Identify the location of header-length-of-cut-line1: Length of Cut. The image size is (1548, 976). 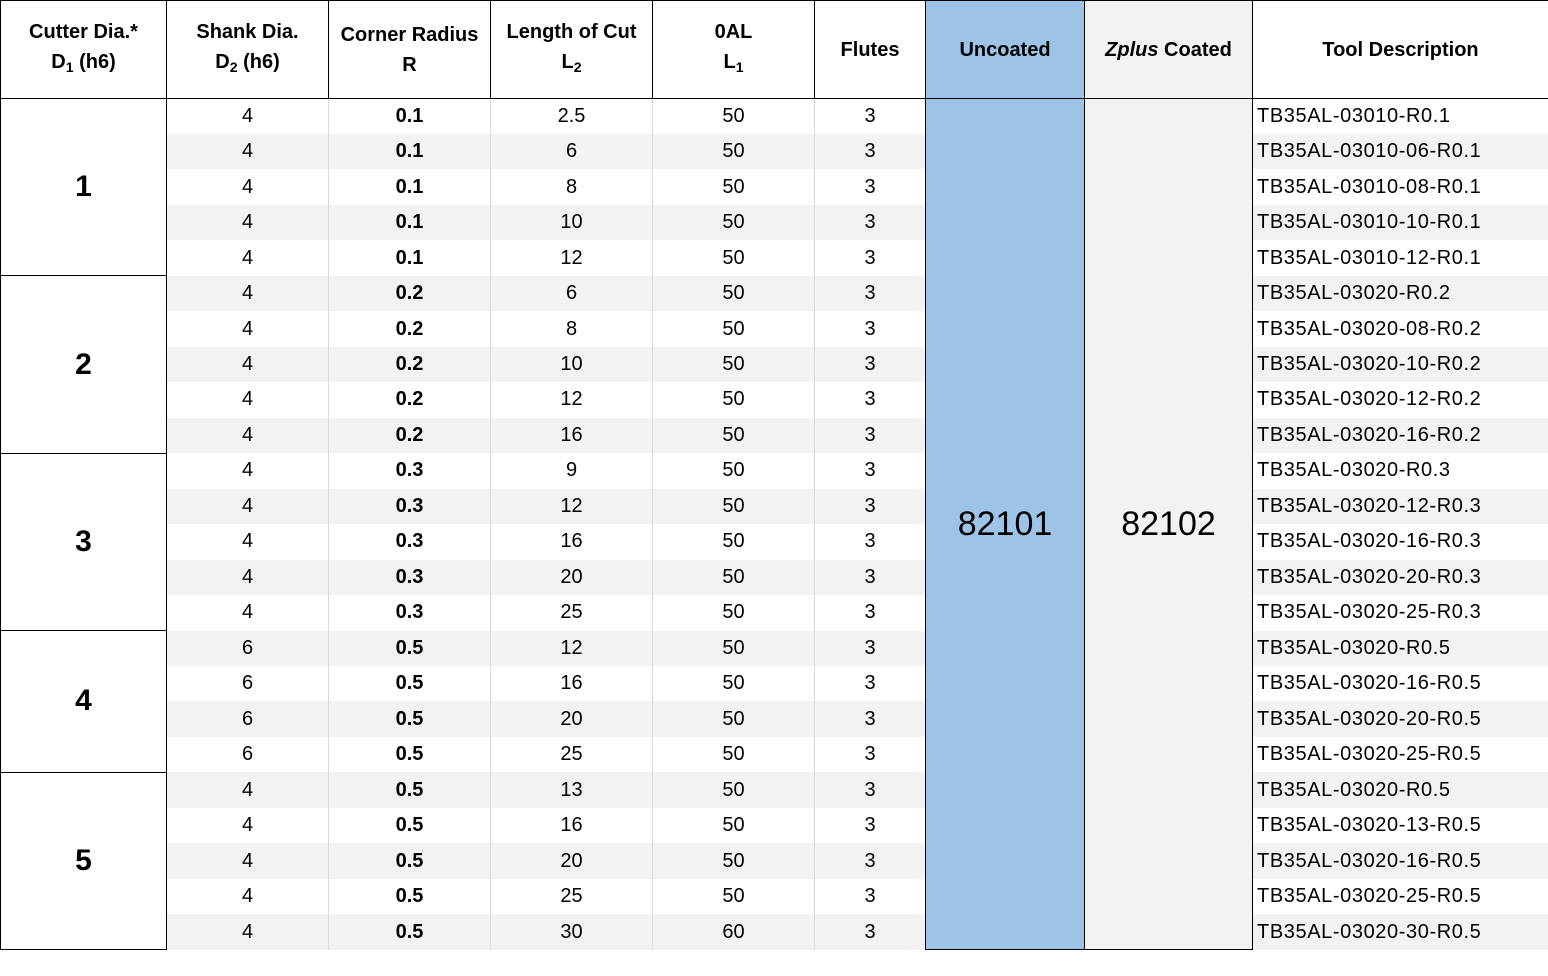
(571, 32).